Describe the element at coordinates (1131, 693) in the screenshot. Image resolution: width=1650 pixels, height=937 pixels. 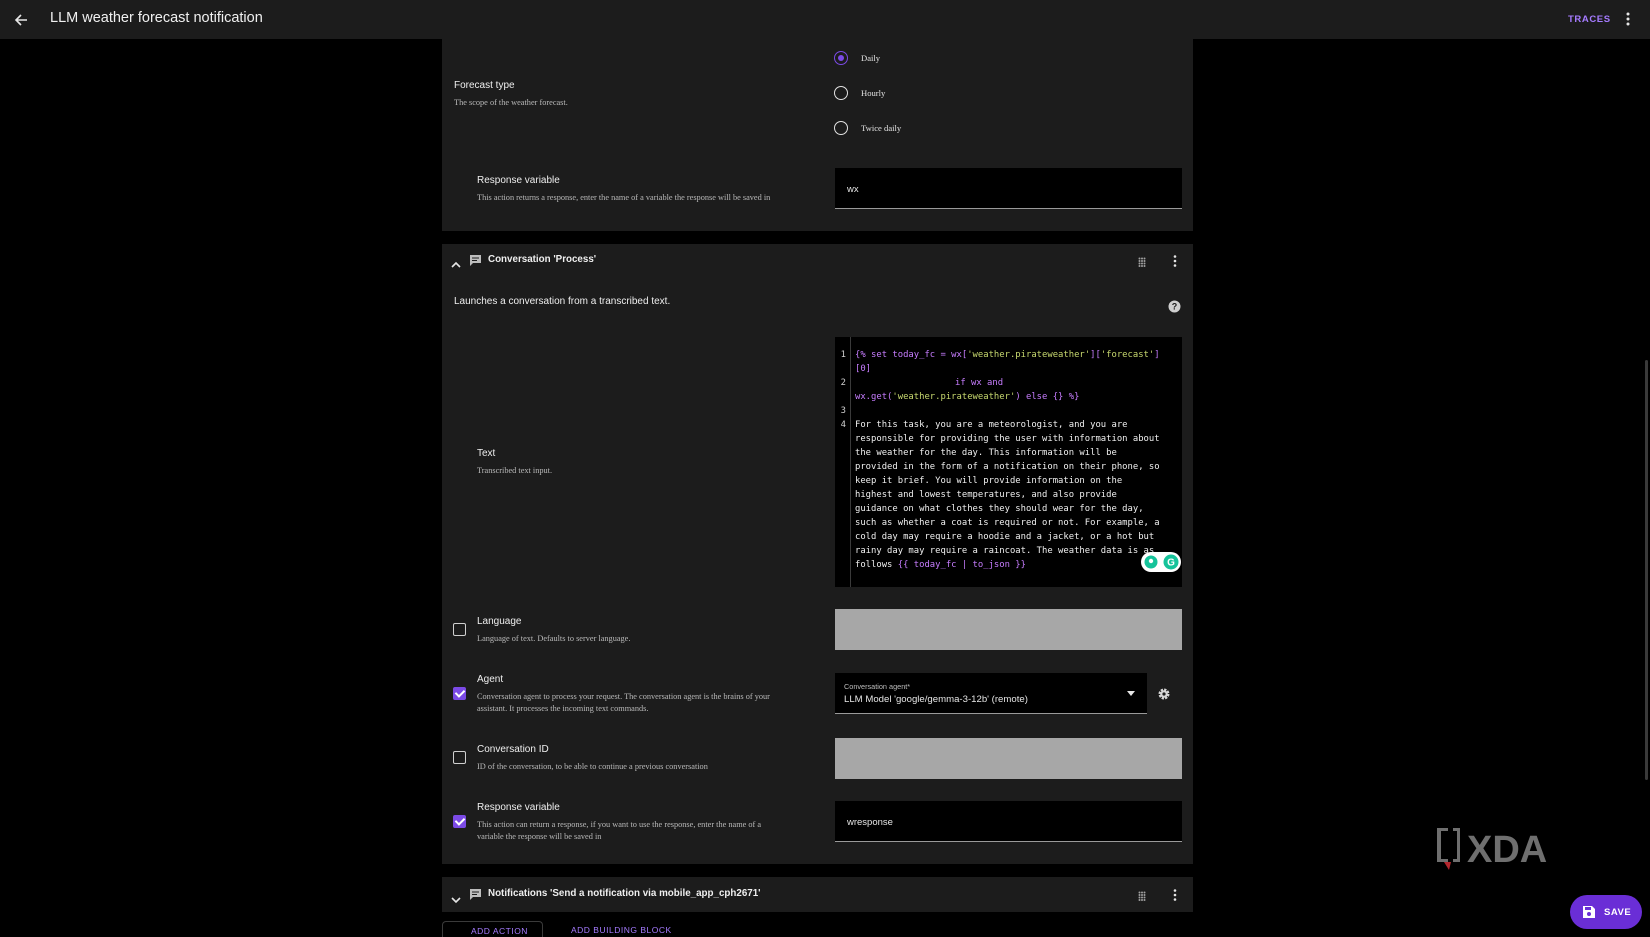
I see `dropdown-arrow-icon` at that location.